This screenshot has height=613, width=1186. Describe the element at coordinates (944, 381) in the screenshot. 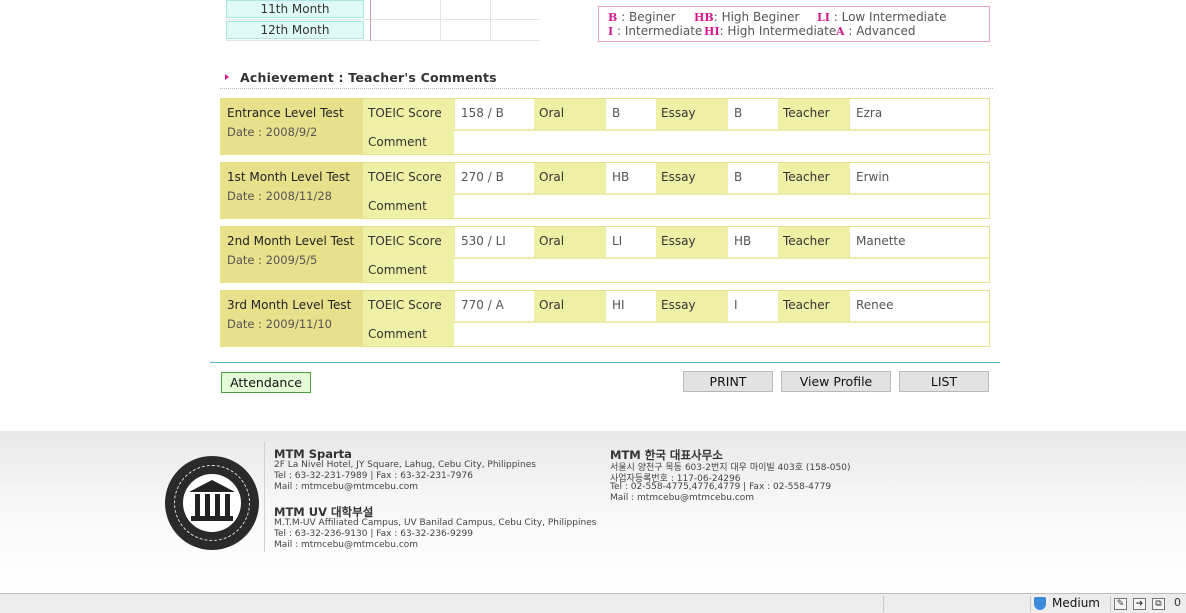

I see `list-button: LIST` at that location.